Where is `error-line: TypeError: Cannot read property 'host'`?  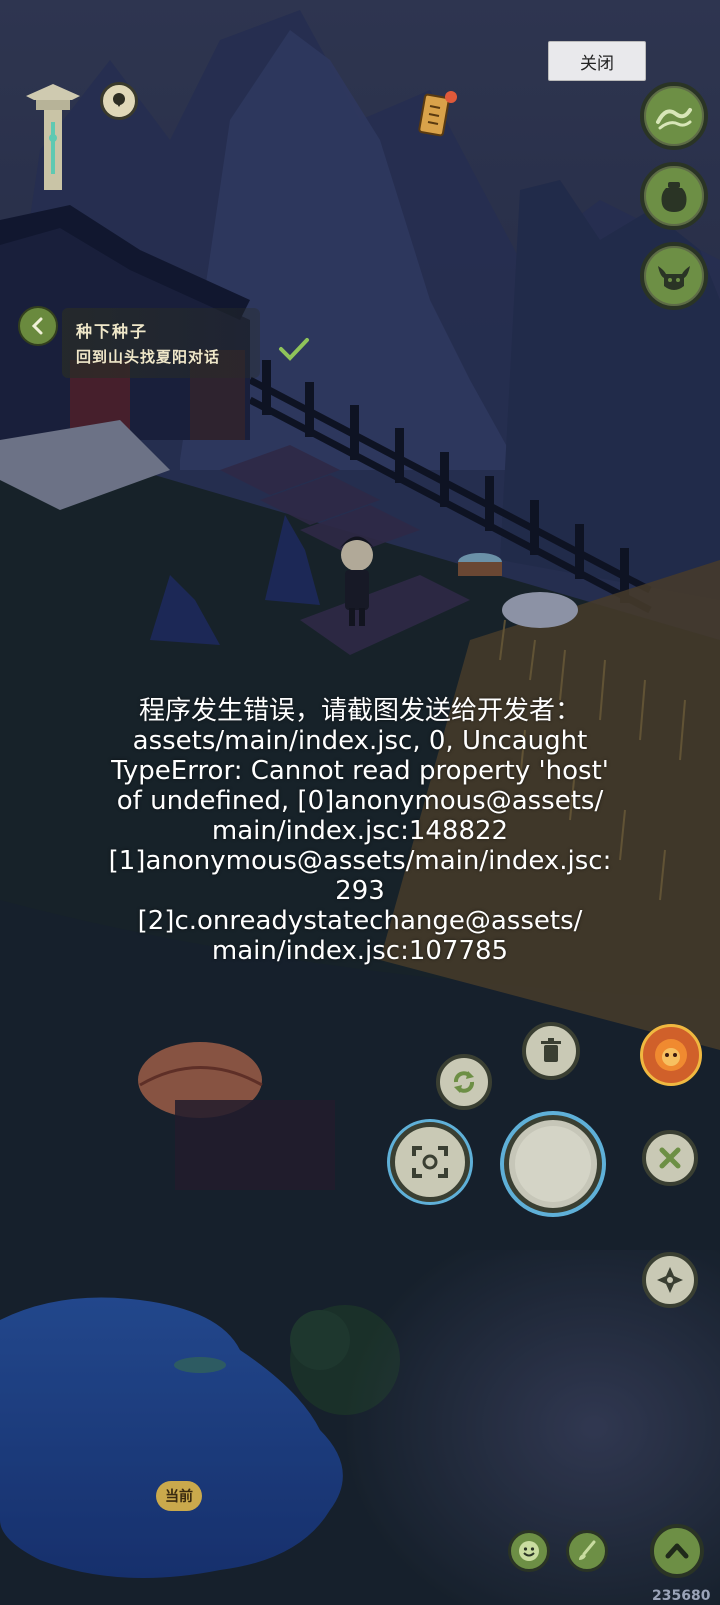
error-line: TypeError: Cannot read property 'host' is located at coordinates (360, 771).